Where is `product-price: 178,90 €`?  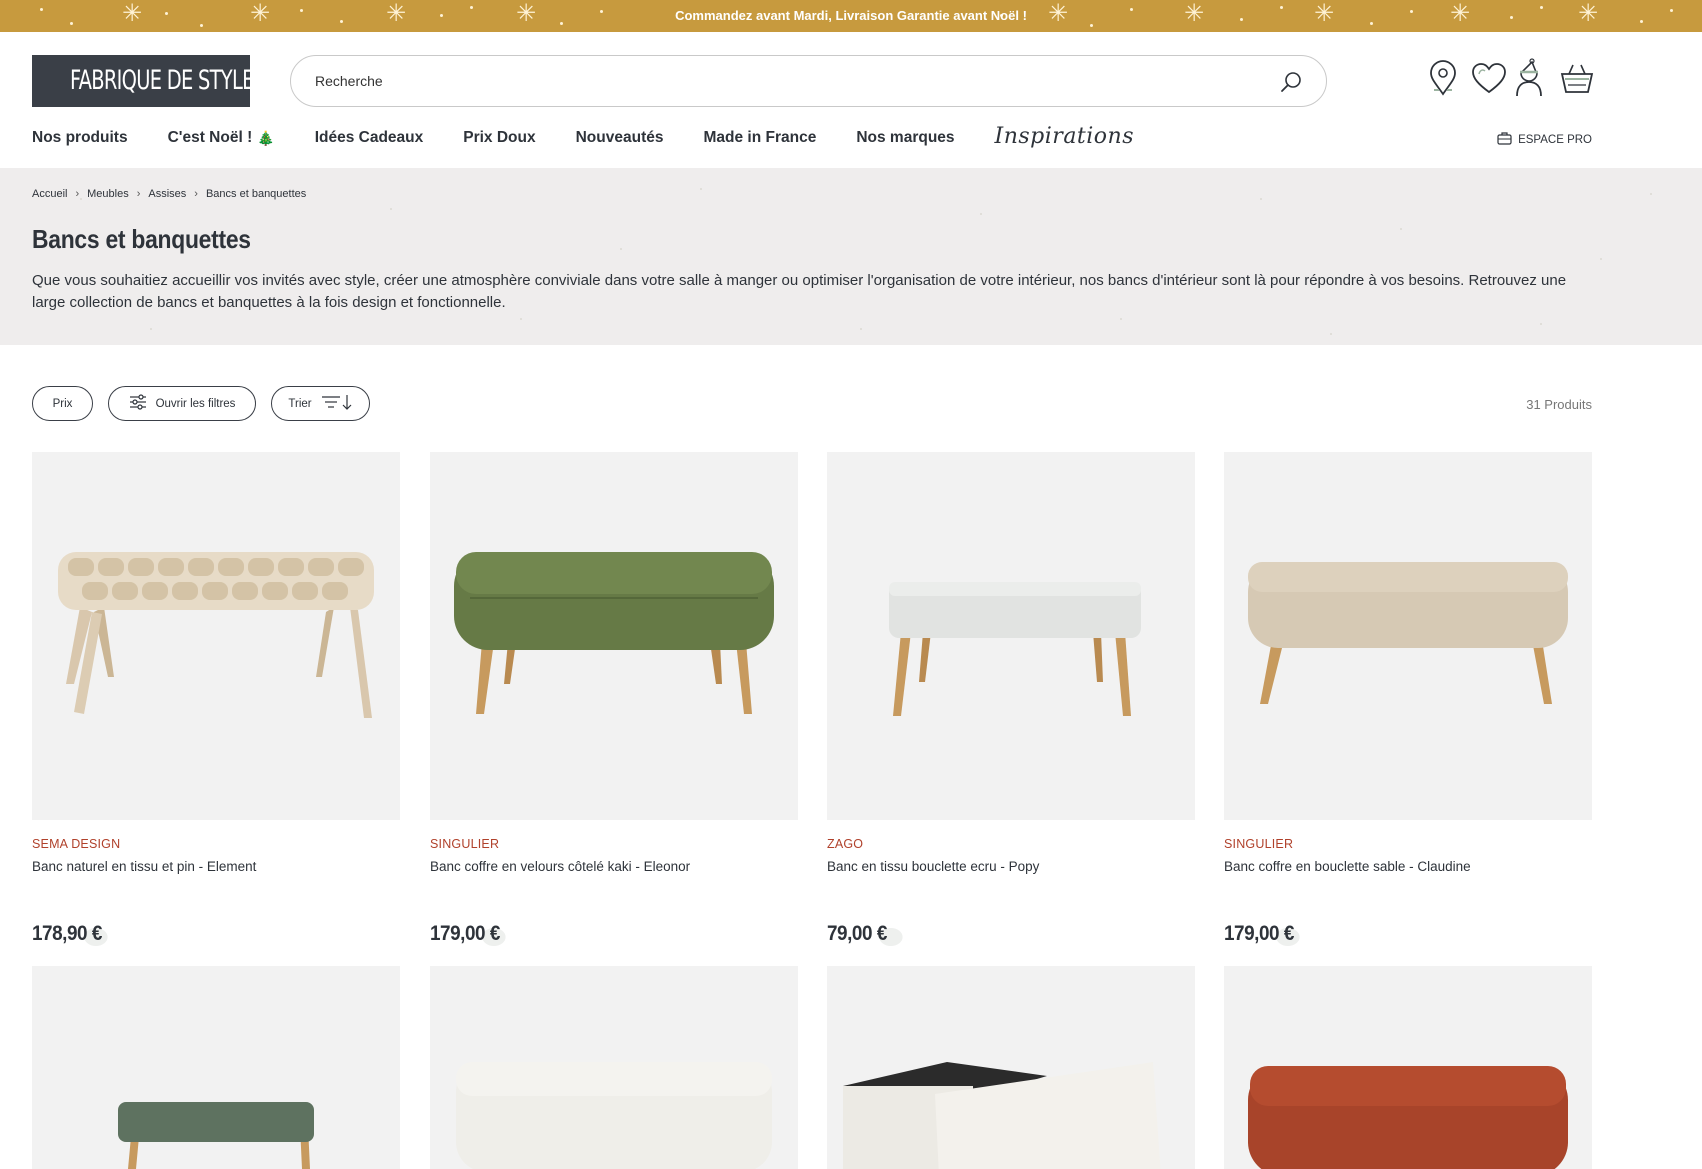
product-price: 178,90 € is located at coordinates (70, 934).